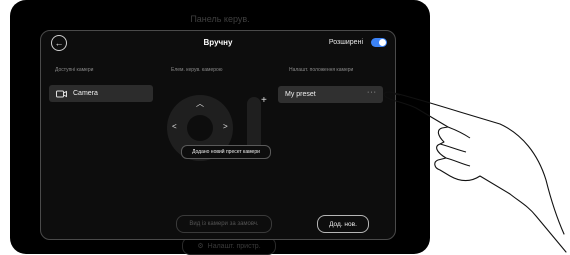 This screenshot has height=255, width=570. What do you see at coordinates (226, 152) in the screenshot?
I see `preset-added-toast: Додано новий пресет камери` at bounding box center [226, 152].